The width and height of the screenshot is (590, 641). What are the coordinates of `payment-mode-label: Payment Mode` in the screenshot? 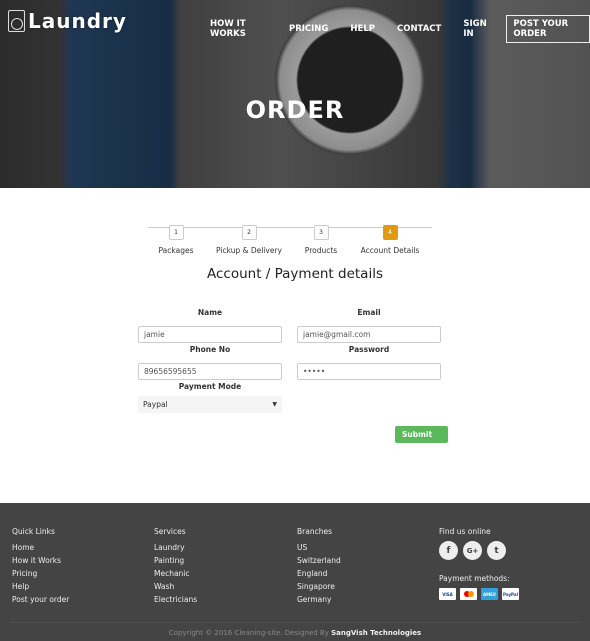 It's located at (210, 386).